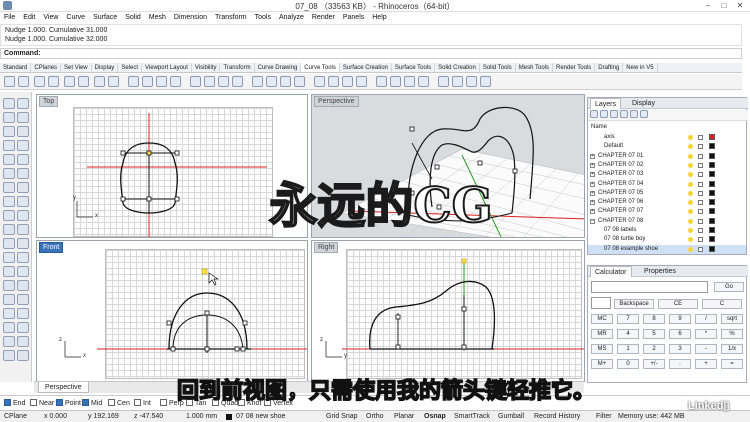 The height and width of the screenshot is (422, 750). What do you see at coordinates (628, 334) in the screenshot?
I see `calc-key: 4` at bounding box center [628, 334].